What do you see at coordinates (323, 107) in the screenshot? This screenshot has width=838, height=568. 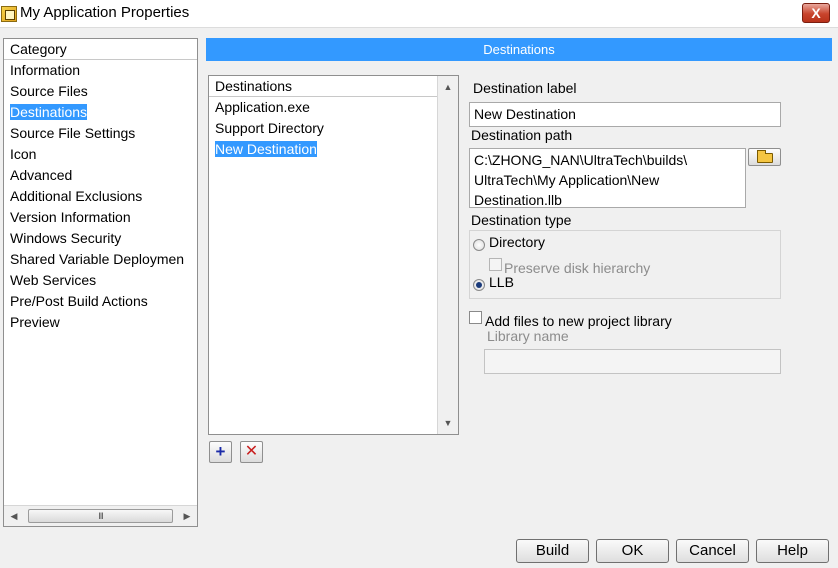 I see `destination-item-application-exe: Application.exe` at bounding box center [323, 107].